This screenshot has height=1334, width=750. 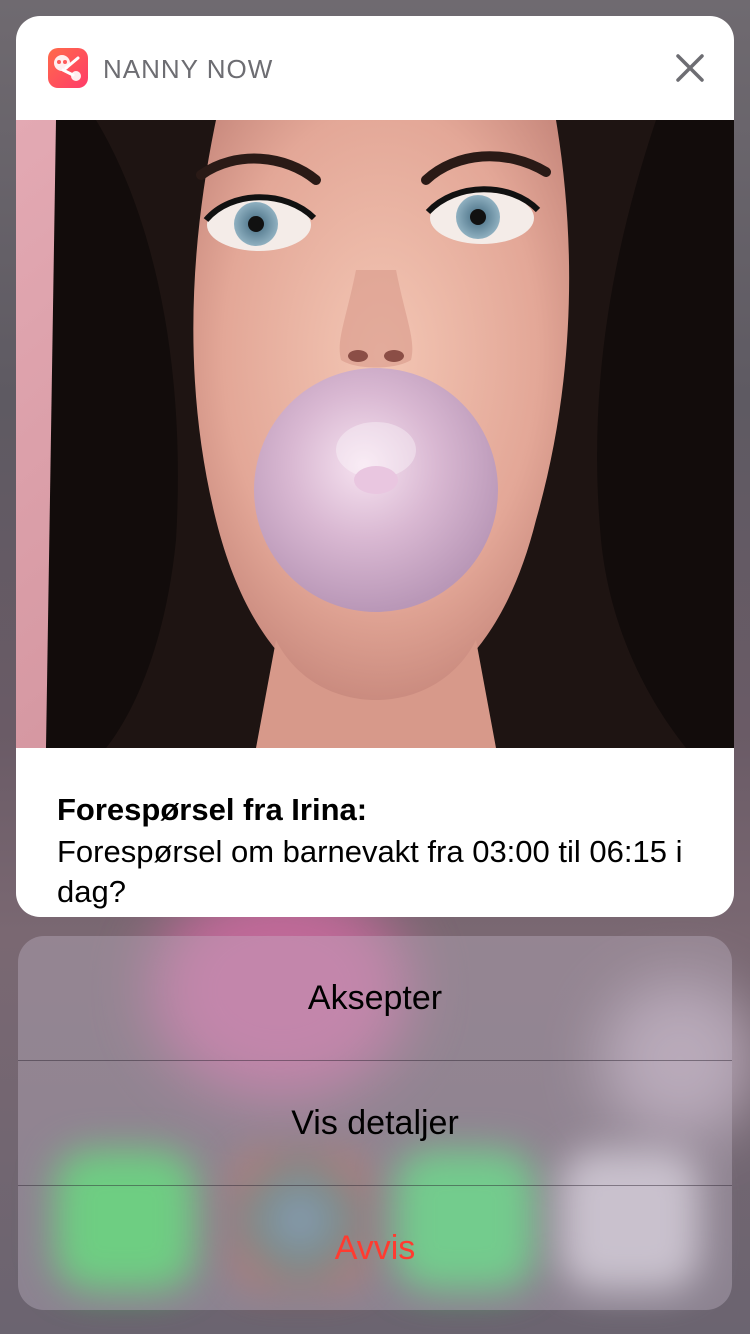 I want to click on app-name: NANNY NOW, so click(x=188, y=69).